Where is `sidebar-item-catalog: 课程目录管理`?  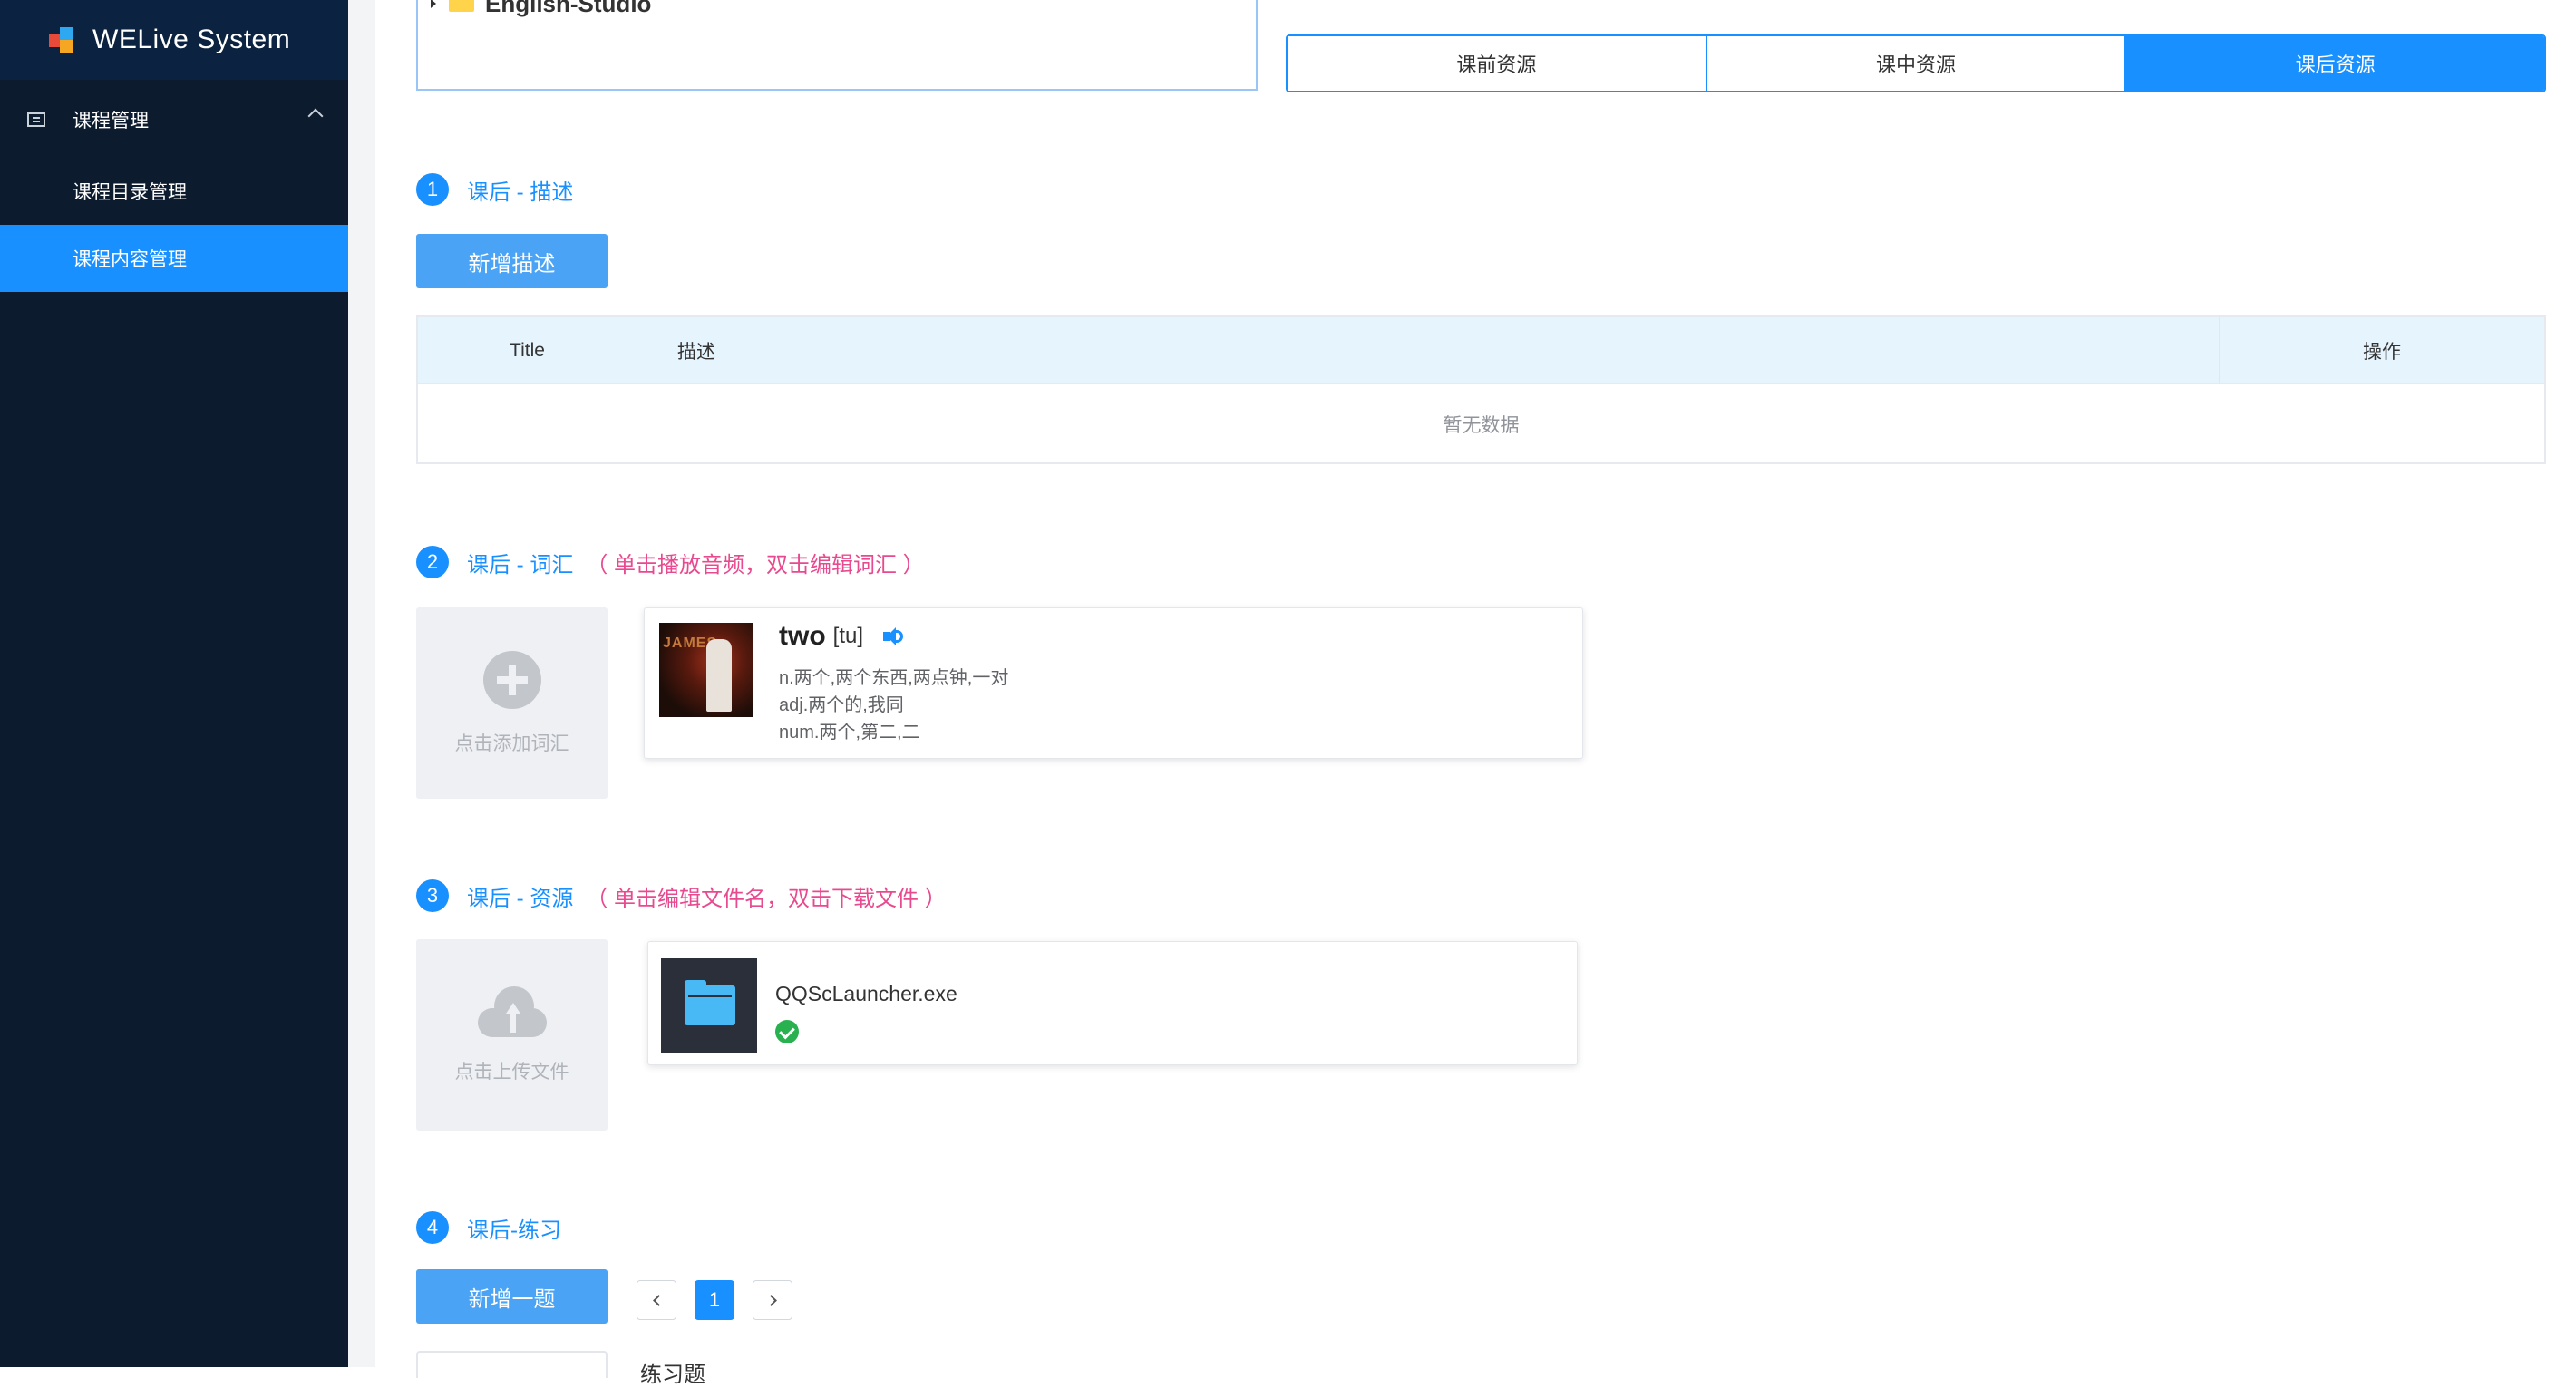
sidebar-item-catalog: 课程目录管理 is located at coordinates (174, 191).